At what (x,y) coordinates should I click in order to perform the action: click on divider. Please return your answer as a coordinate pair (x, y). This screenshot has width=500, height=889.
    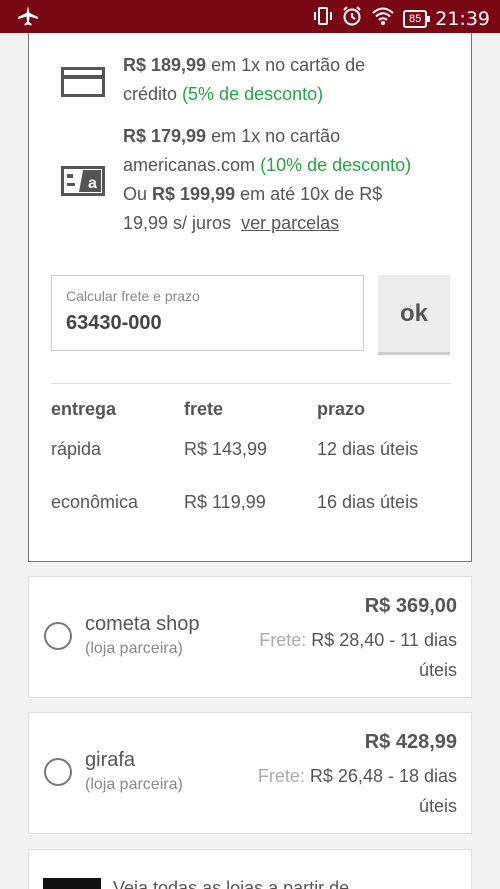
    Looking at the image, I should click on (251, 383).